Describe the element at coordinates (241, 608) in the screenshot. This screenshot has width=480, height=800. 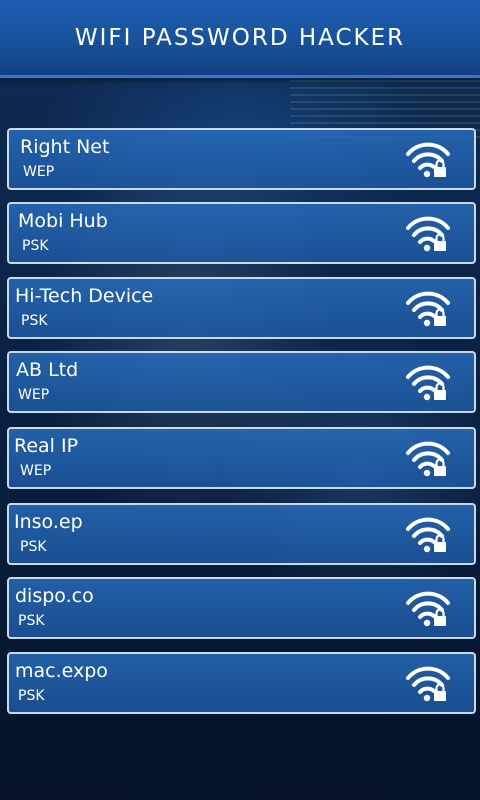
I see `network-item-dispo-co: dispo.co PSK` at that location.